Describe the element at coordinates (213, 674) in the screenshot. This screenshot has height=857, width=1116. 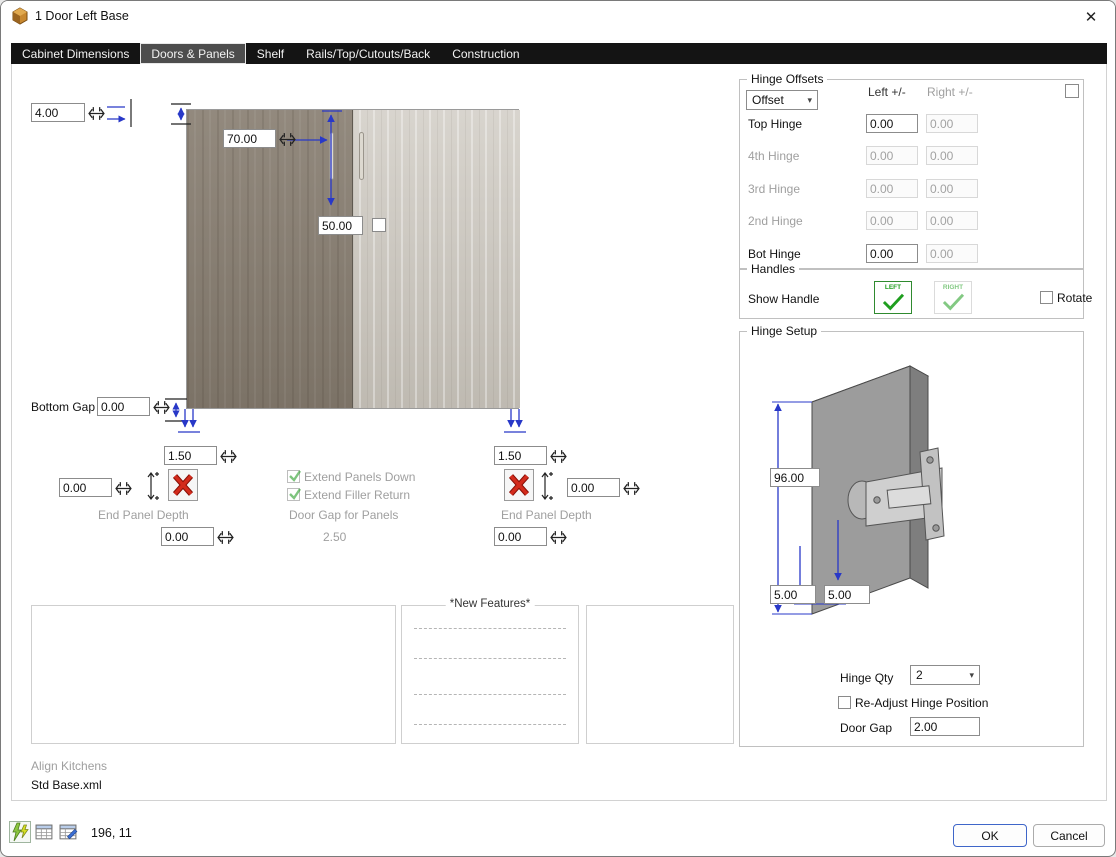
I see `notes-box-left` at that location.